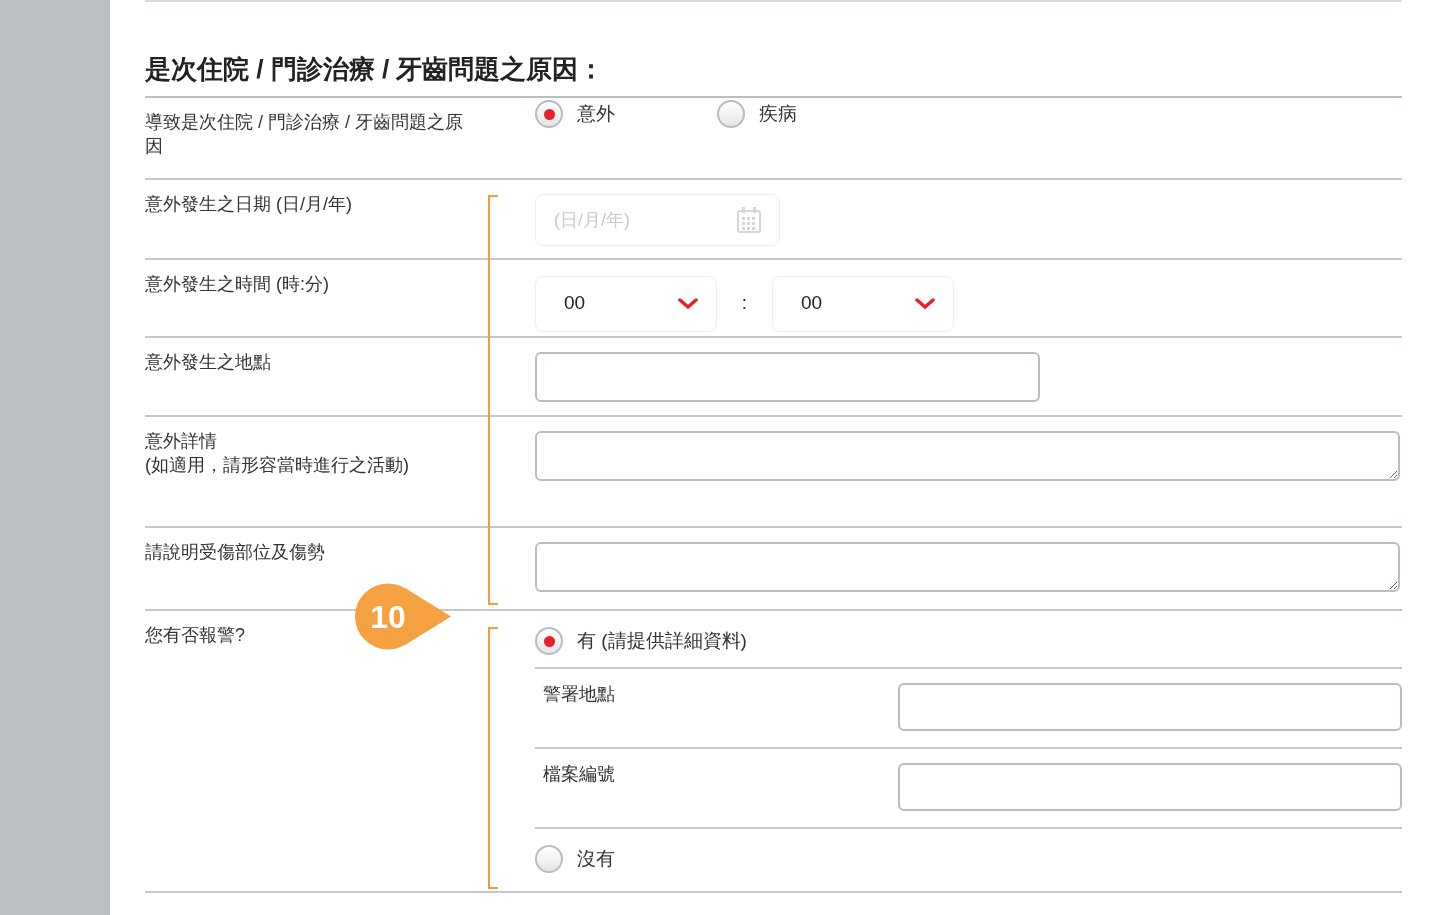 The height and width of the screenshot is (915, 1430). I want to click on radio-label: 意外, so click(596, 114).